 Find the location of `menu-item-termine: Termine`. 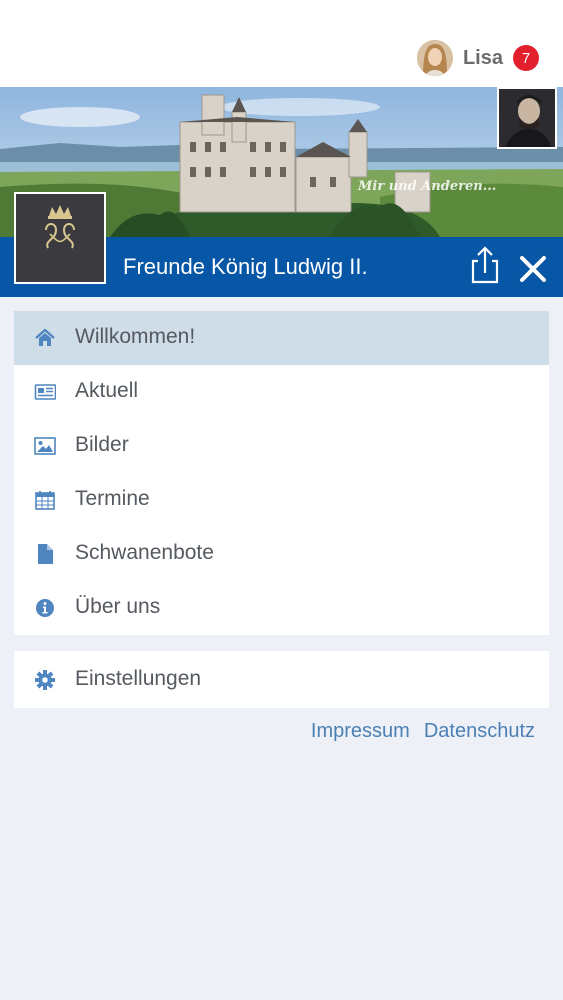

menu-item-termine: Termine is located at coordinates (281, 500).